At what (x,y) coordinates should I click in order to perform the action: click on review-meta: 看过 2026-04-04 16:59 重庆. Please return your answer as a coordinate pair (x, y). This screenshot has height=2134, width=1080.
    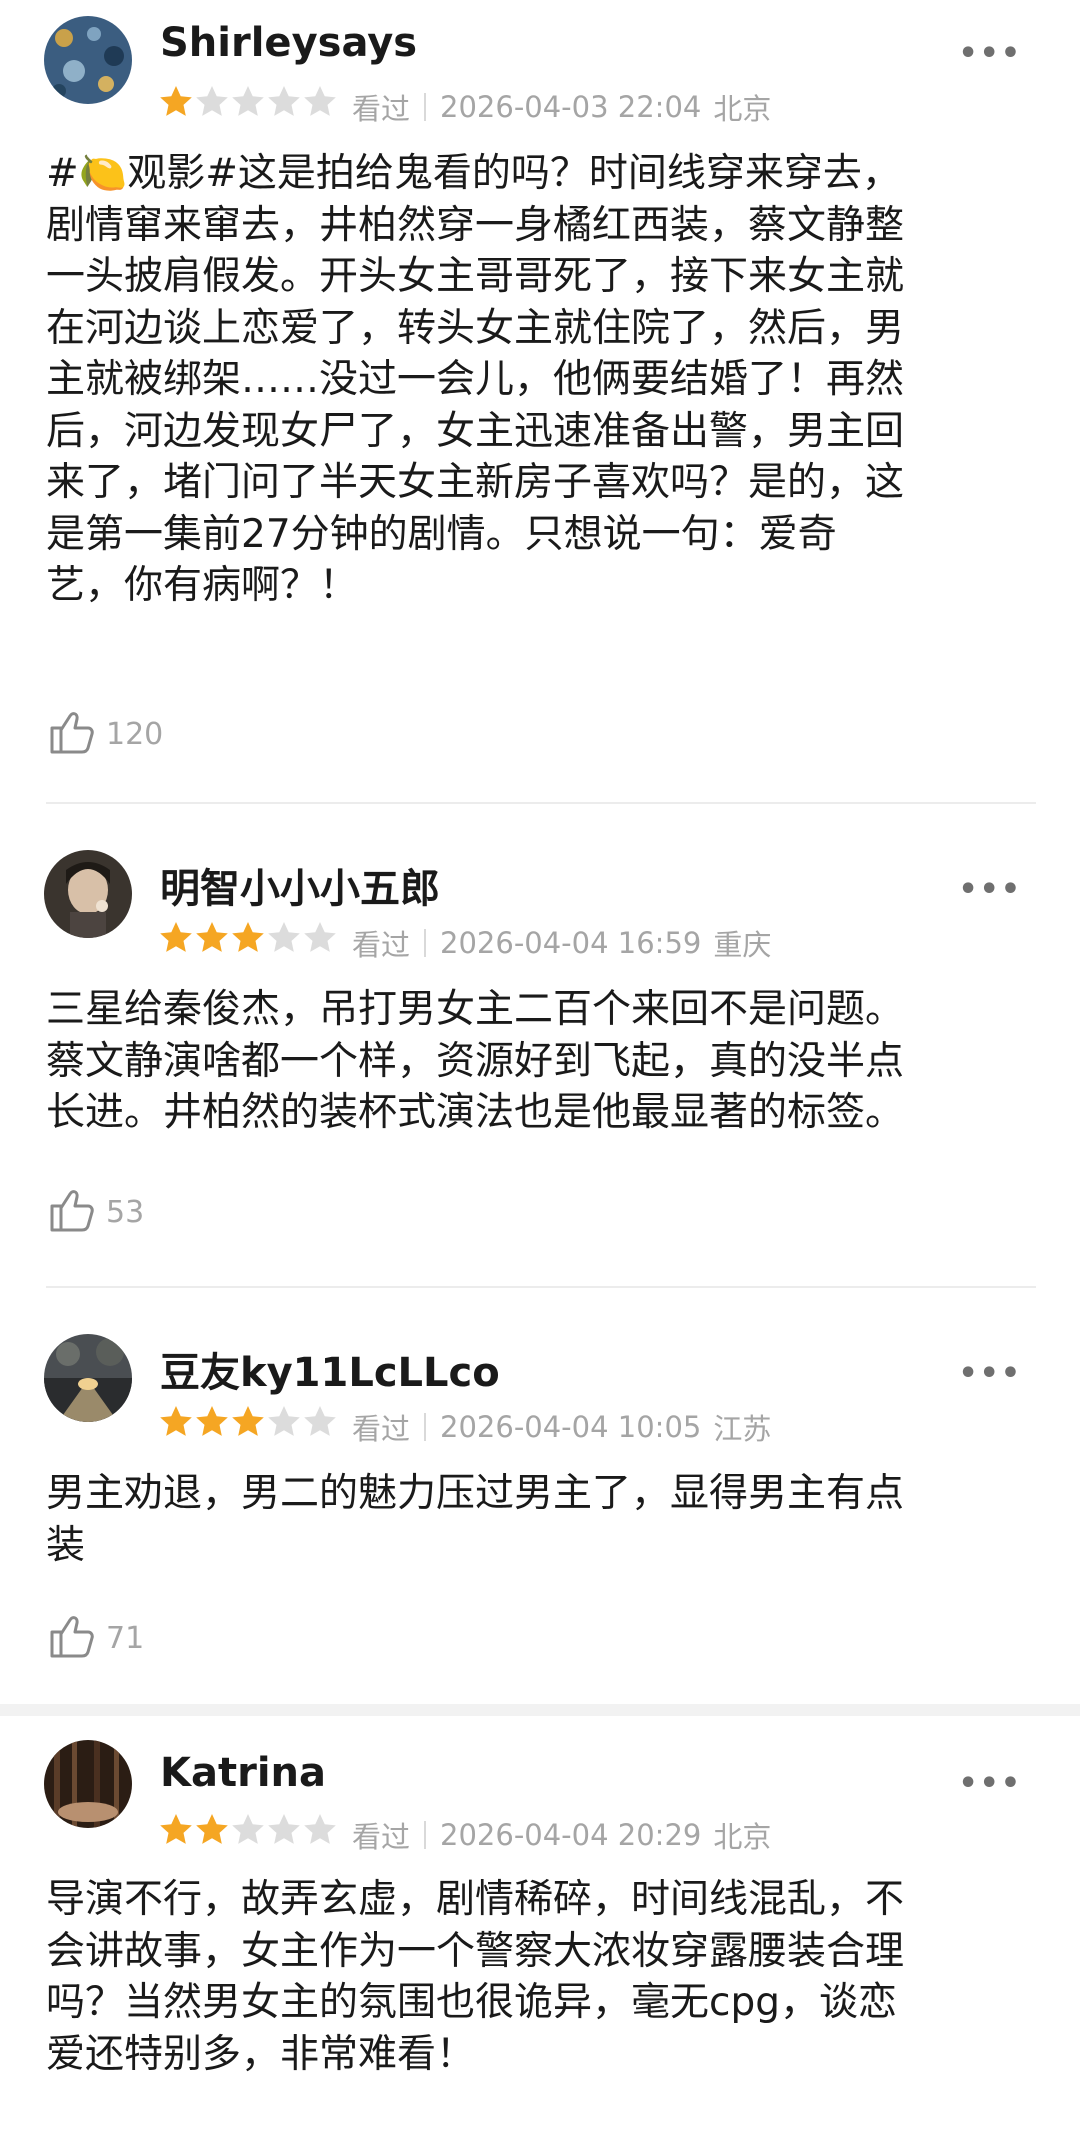
    Looking at the image, I should click on (561, 943).